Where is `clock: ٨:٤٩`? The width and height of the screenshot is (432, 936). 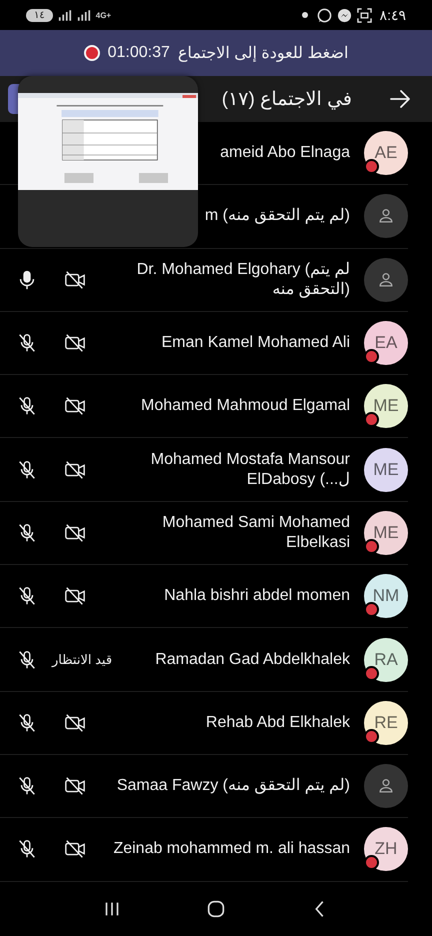
clock: ٨:٤٩ is located at coordinates (393, 15).